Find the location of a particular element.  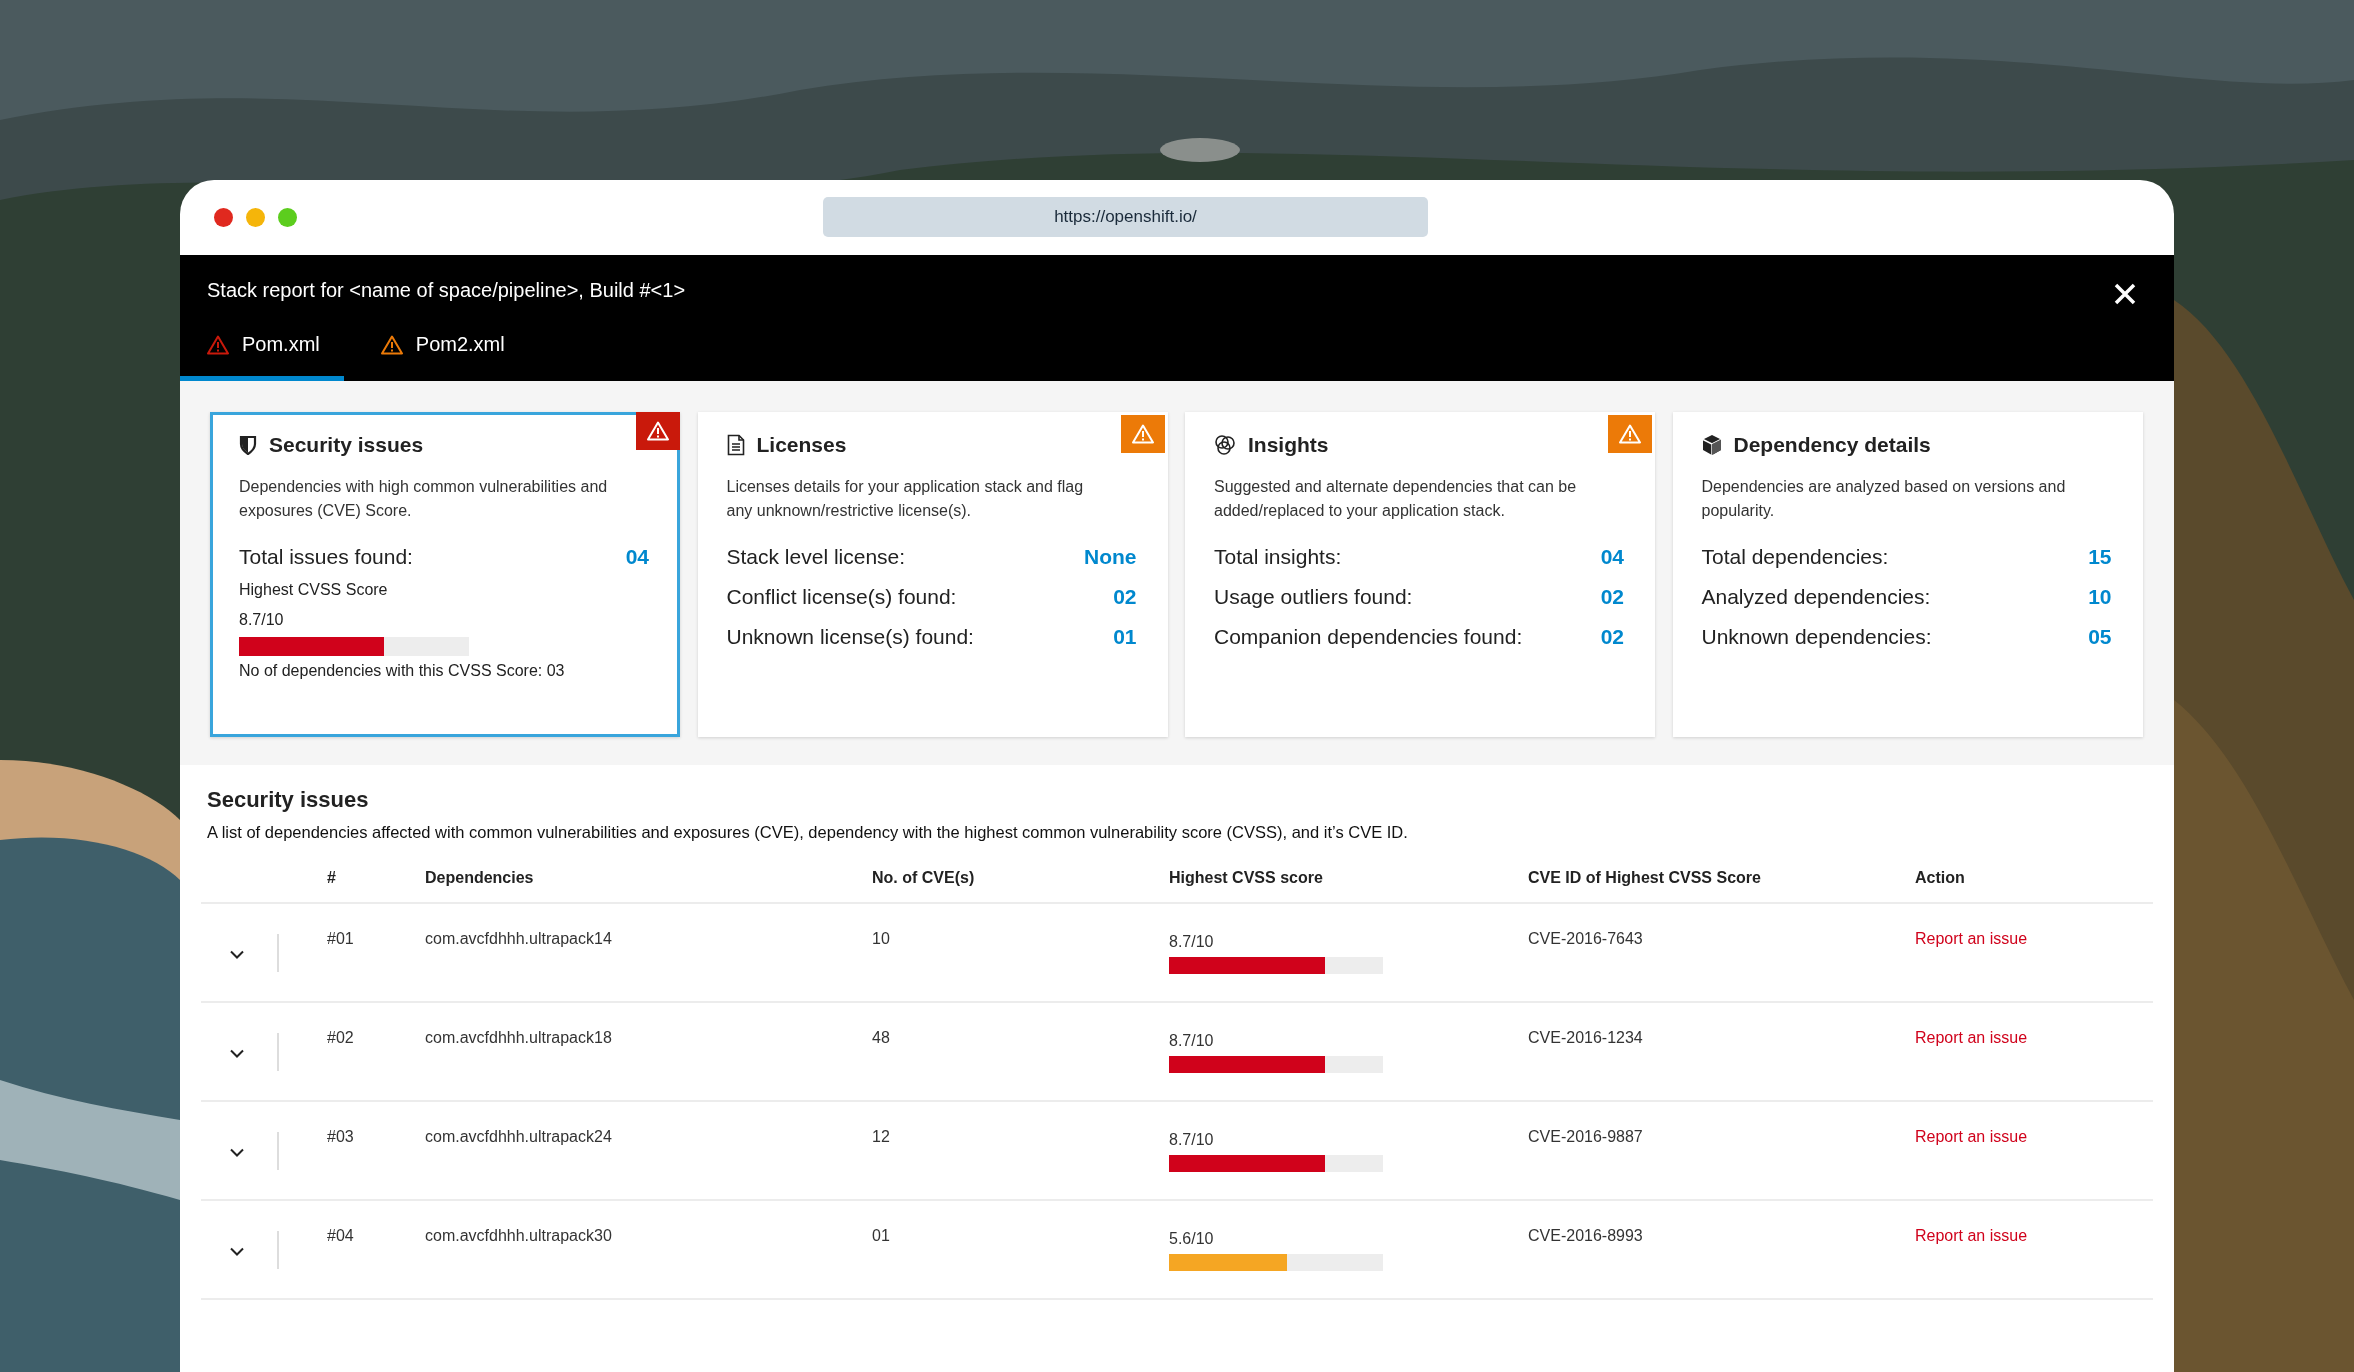

cvss-label: Highest CVSS Score is located at coordinates (314, 590).